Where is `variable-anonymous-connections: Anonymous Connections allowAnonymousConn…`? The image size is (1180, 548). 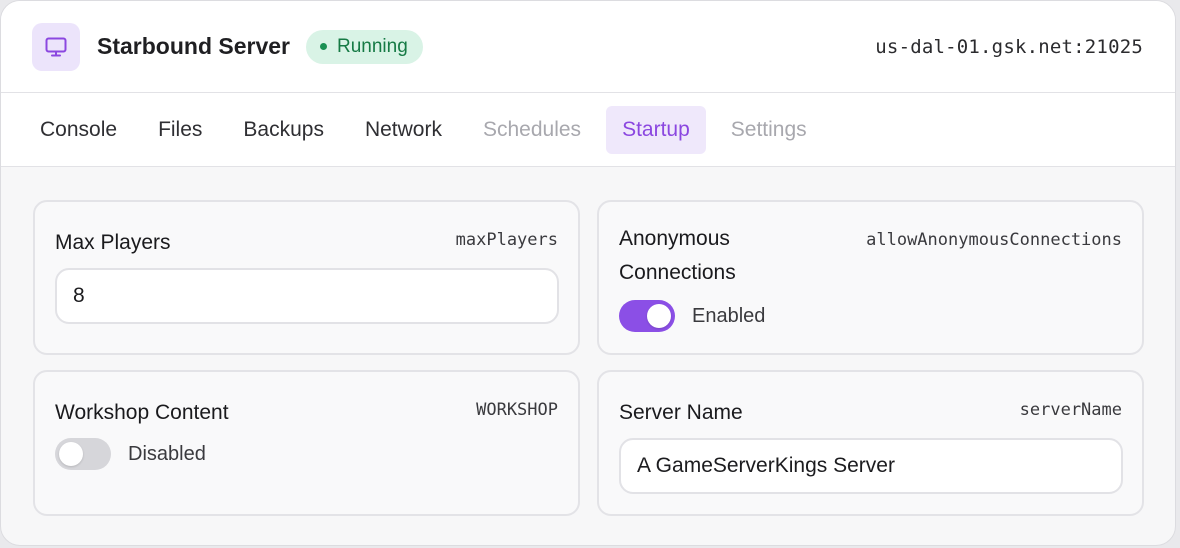 variable-anonymous-connections: Anonymous Connections allowAnonymousConn… is located at coordinates (870, 277).